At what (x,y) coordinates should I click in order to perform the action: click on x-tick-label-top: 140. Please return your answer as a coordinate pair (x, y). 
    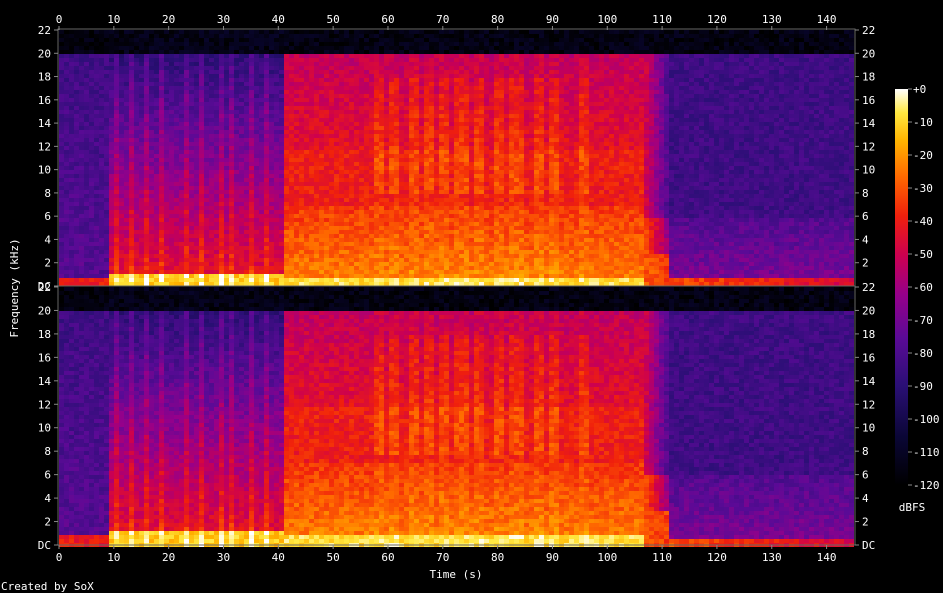
    Looking at the image, I should click on (827, 19).